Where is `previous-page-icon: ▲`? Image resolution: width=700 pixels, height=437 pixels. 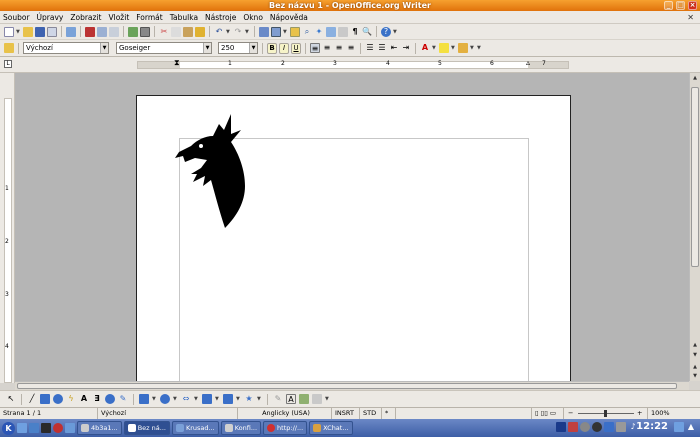 previous-page-icon: ▲ is located at coordinates (695, 367).